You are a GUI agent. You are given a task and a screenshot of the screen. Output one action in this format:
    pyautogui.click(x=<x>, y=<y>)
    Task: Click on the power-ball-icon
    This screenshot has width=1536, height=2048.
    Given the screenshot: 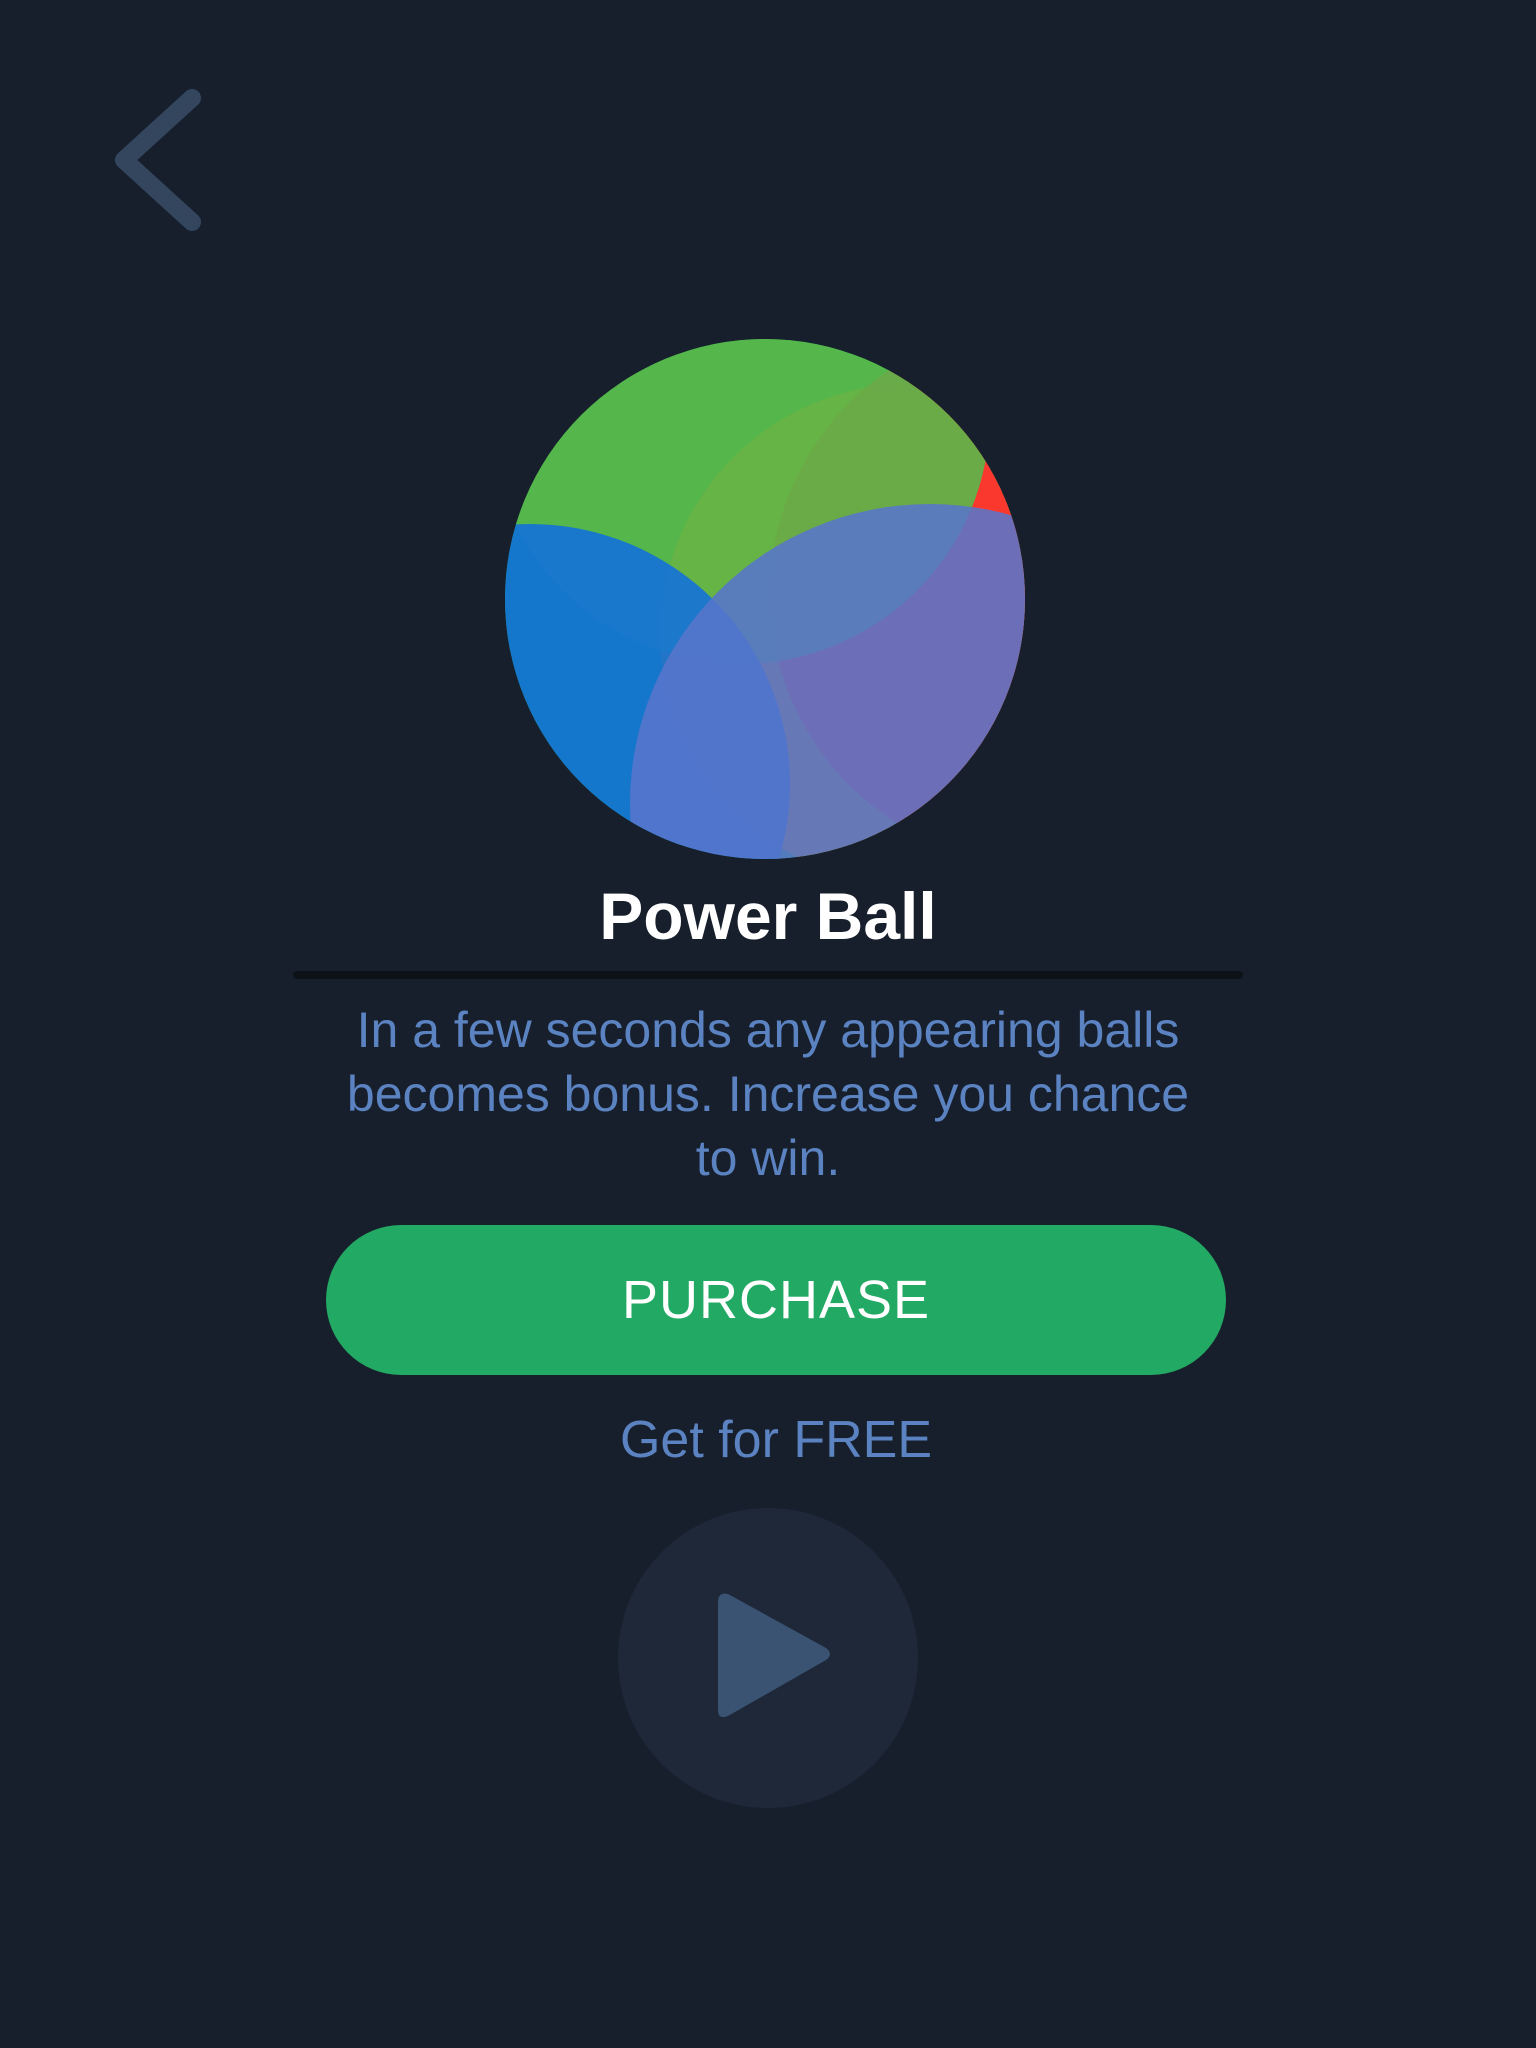 What is the action you would take?
    pyautogui.click(x=765, y=599)
    